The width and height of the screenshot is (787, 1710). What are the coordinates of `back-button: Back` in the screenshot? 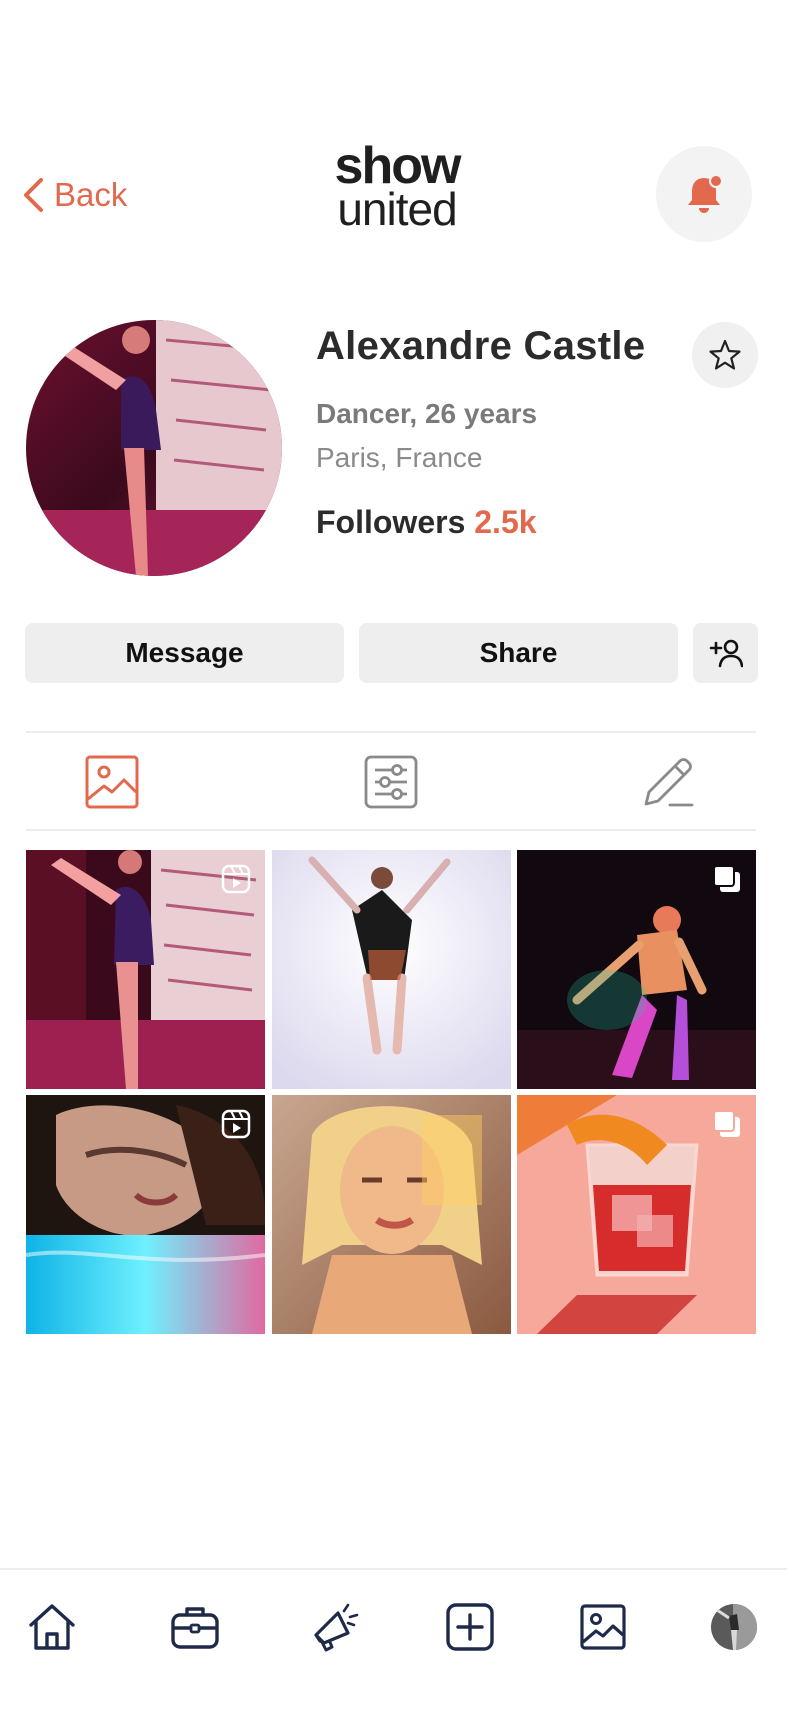 It's located at (74, 195).